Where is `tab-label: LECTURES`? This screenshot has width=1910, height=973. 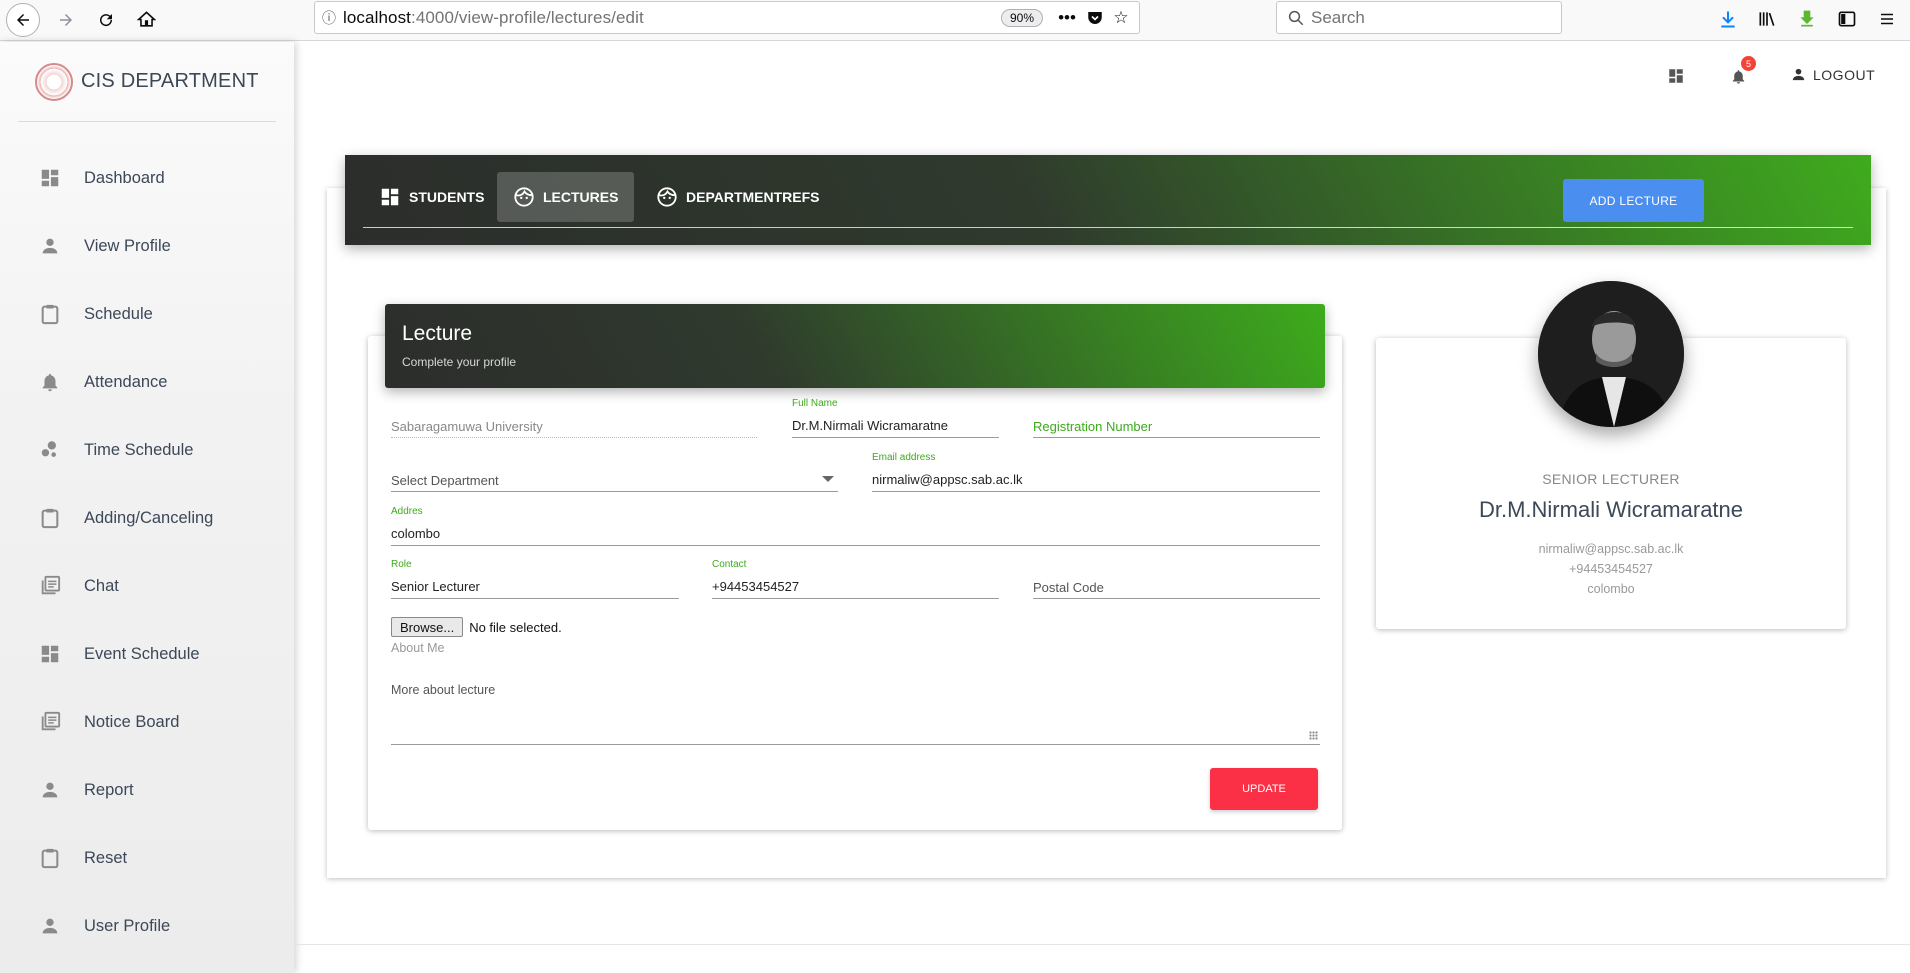 tab-label: LECTURES is located at coordinates (581, 197).